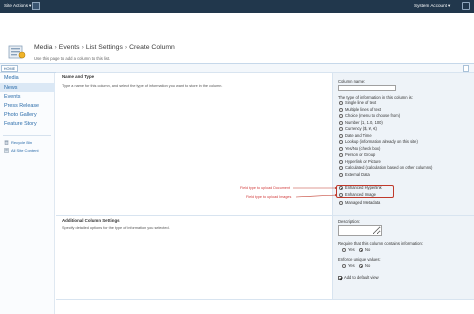  I want to click on type-option-choice: Choice (menu to choose from), so click(369, 116).